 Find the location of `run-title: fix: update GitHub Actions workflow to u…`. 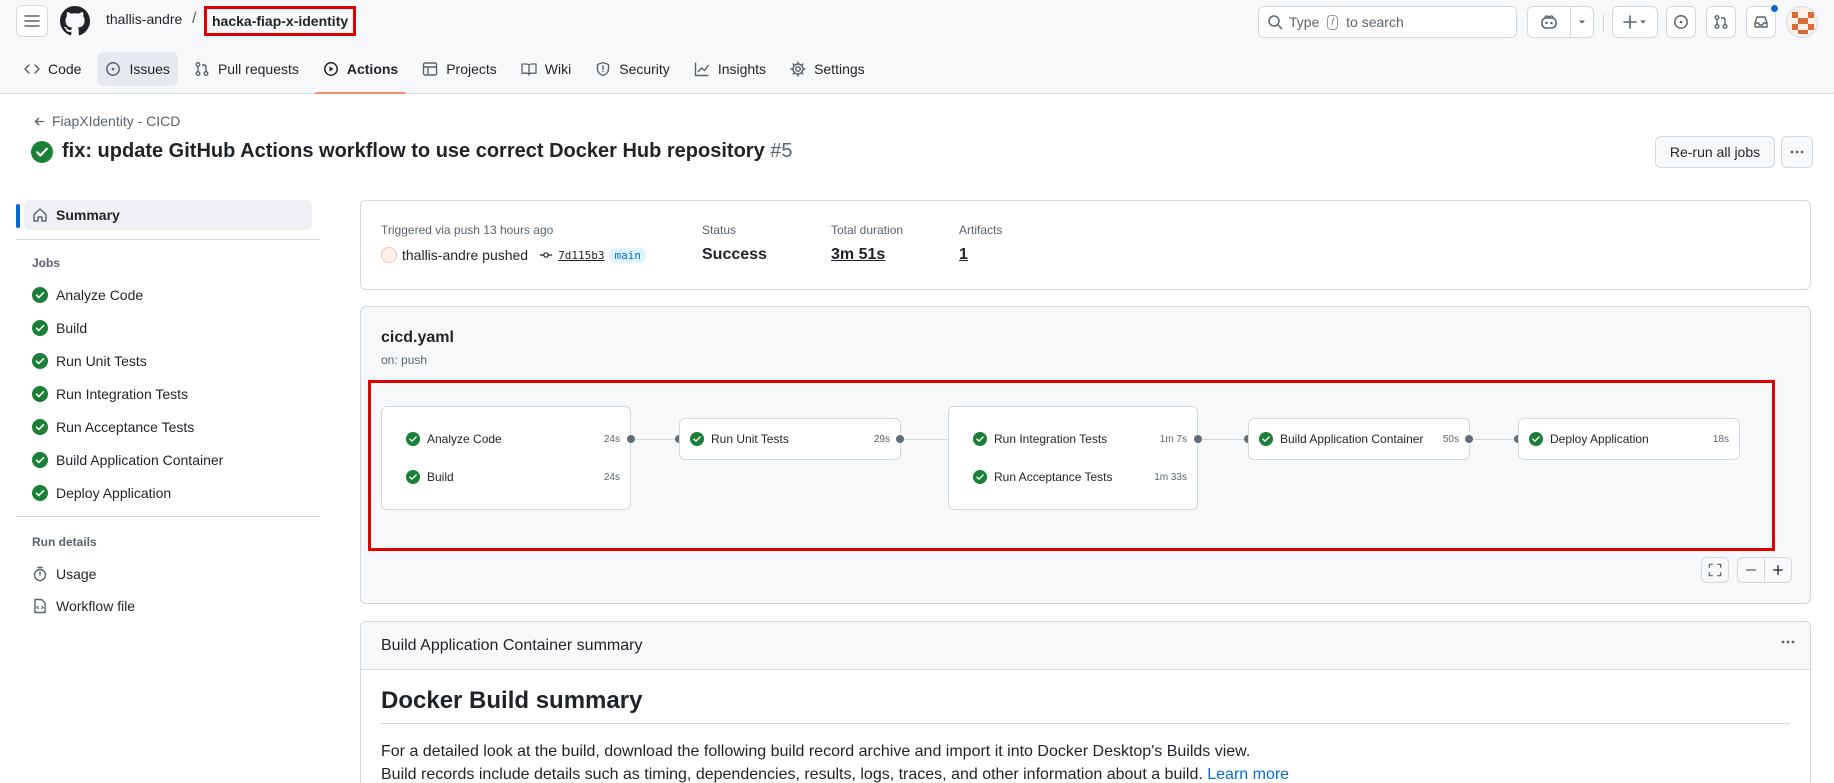

run-title: fix: update GitHub Actions workflow to u… is located at coordinates (412, 151).